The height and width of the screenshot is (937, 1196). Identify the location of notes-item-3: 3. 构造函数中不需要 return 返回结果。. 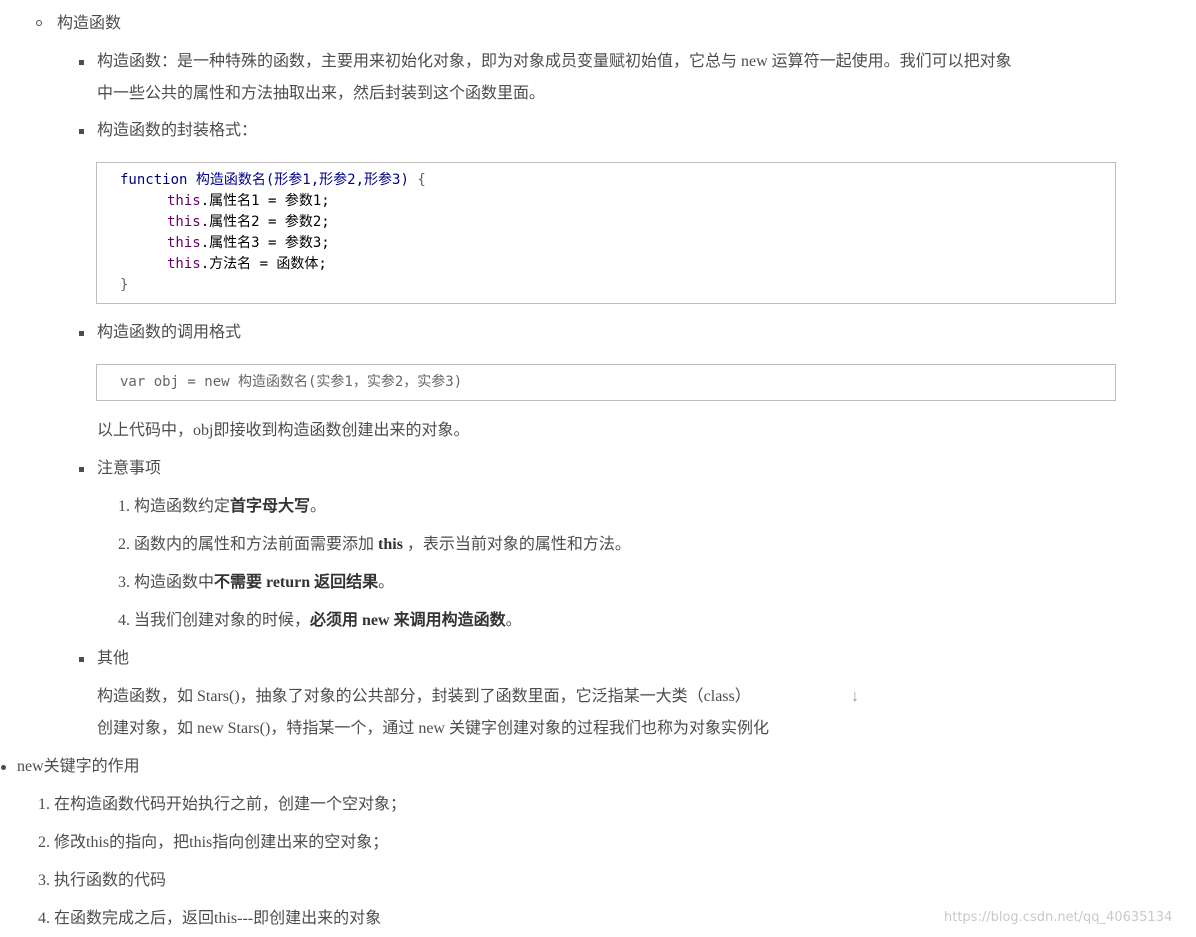
(256, 582).